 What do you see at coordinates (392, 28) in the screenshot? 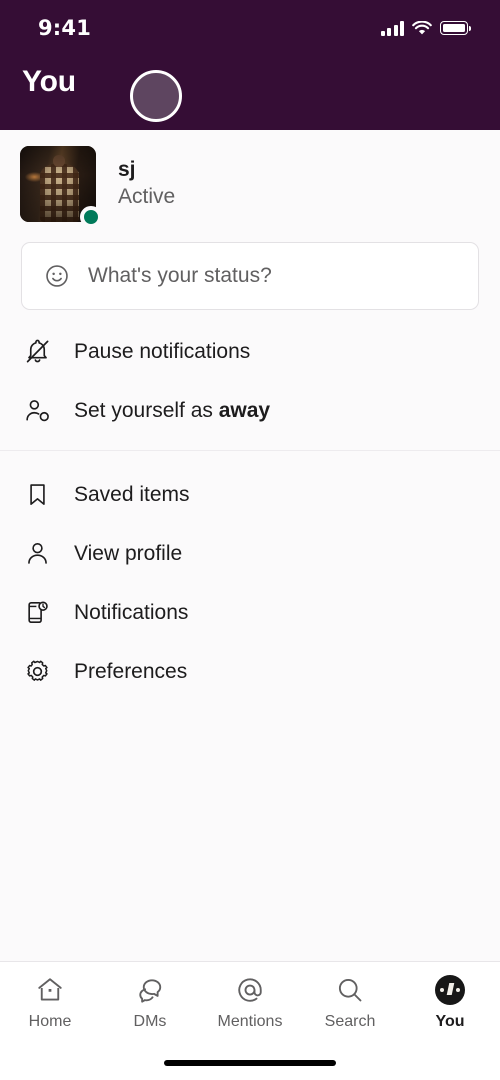
I see `cellular-signal-icon` at bounding box center [392, 28].